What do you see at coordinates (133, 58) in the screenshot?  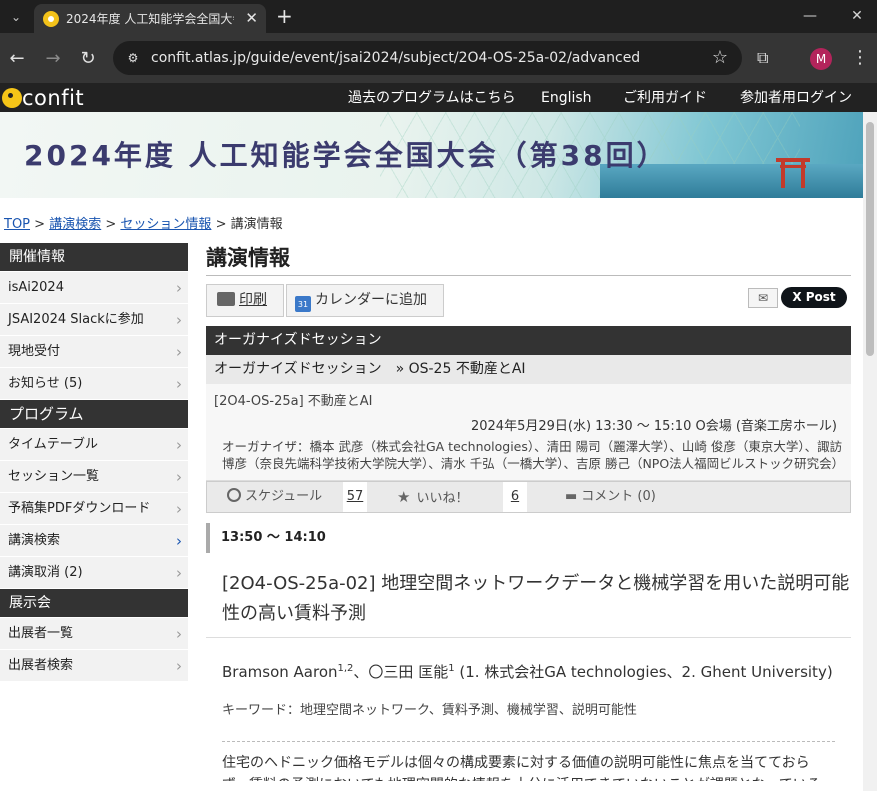 I see `site-settings-icon: ⚙` at bounding box center [133, 58].